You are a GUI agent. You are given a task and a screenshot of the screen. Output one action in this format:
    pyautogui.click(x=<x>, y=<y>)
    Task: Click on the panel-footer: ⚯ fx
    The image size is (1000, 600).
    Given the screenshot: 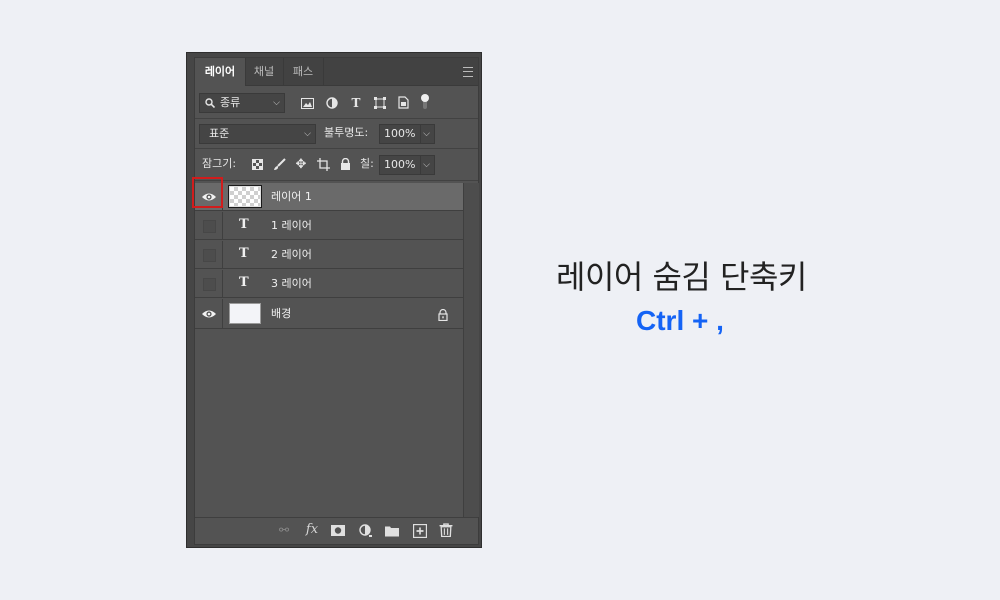 What is the action you would take?
    pyautogui.click(x=336, y=530)
    